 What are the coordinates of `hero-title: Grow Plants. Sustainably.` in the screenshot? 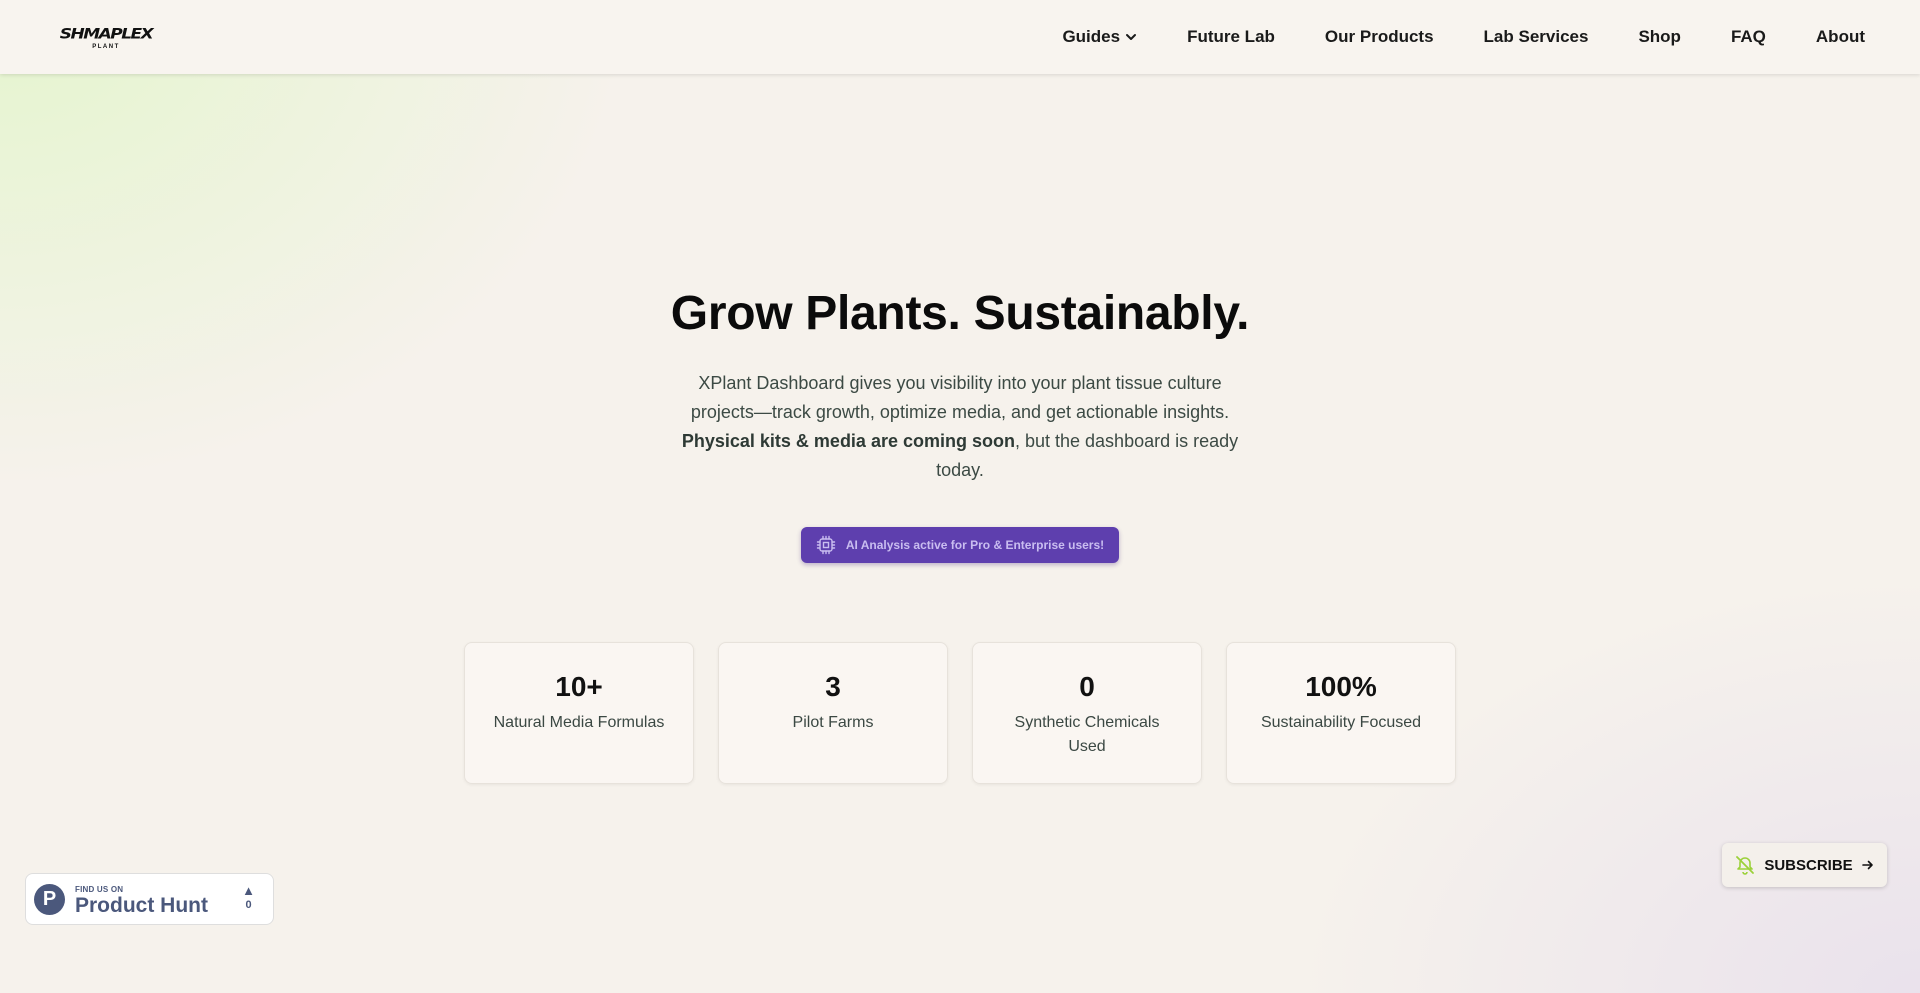 It's located at (960, 313).